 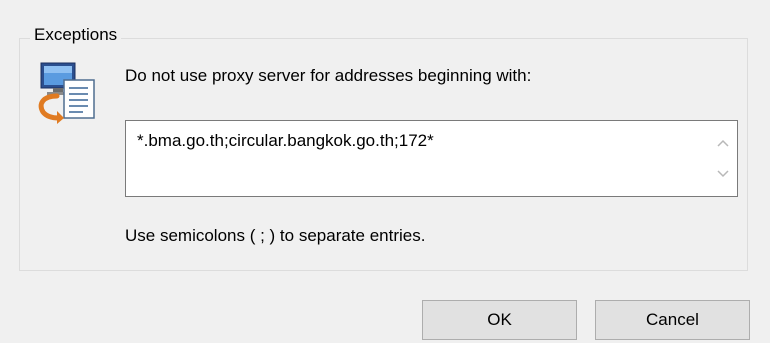 I want to click on exceptions-legend: Exceptions, so click(x=76, y=35).